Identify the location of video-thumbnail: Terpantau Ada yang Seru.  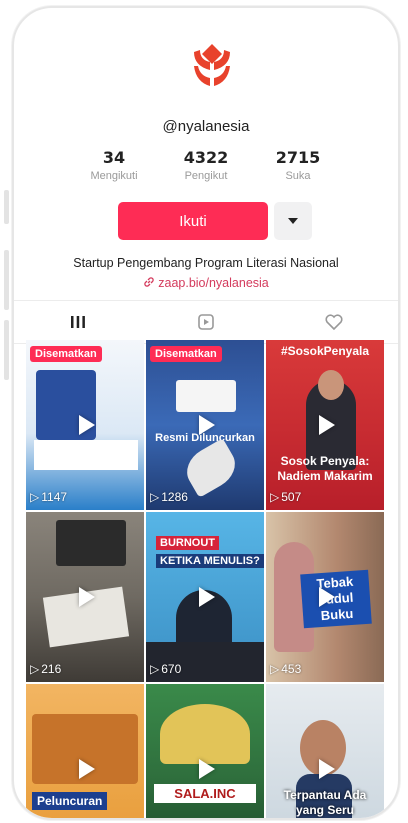
(325, 751).